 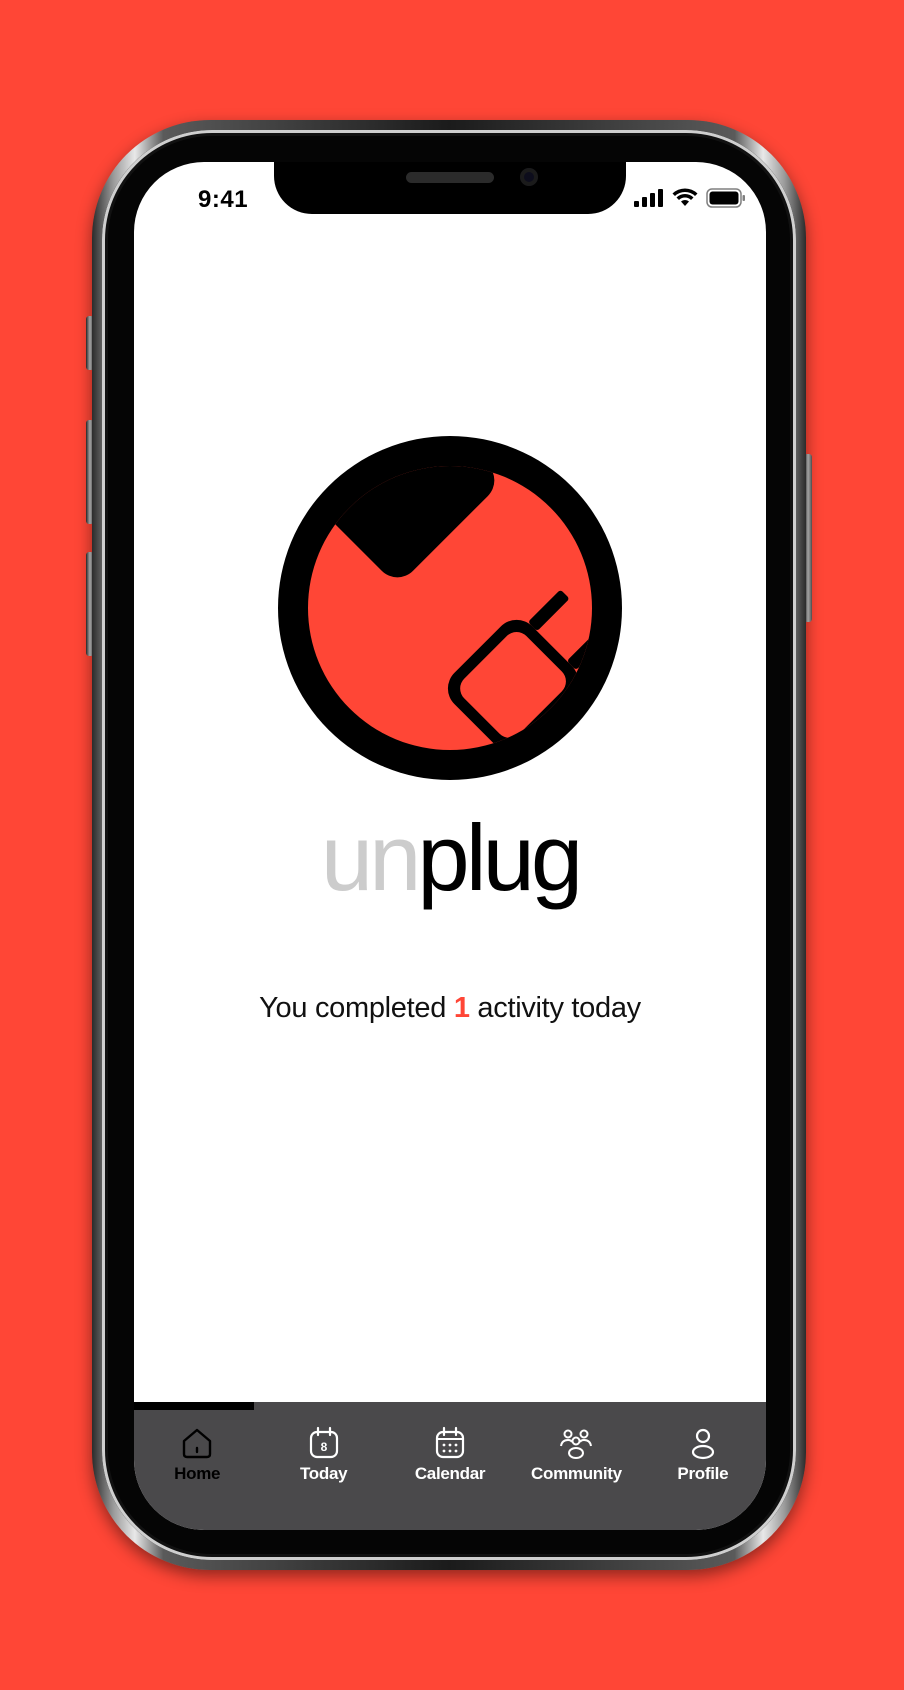 I want to click on summary-prefix: You completed, so click(x=356, y=1008).